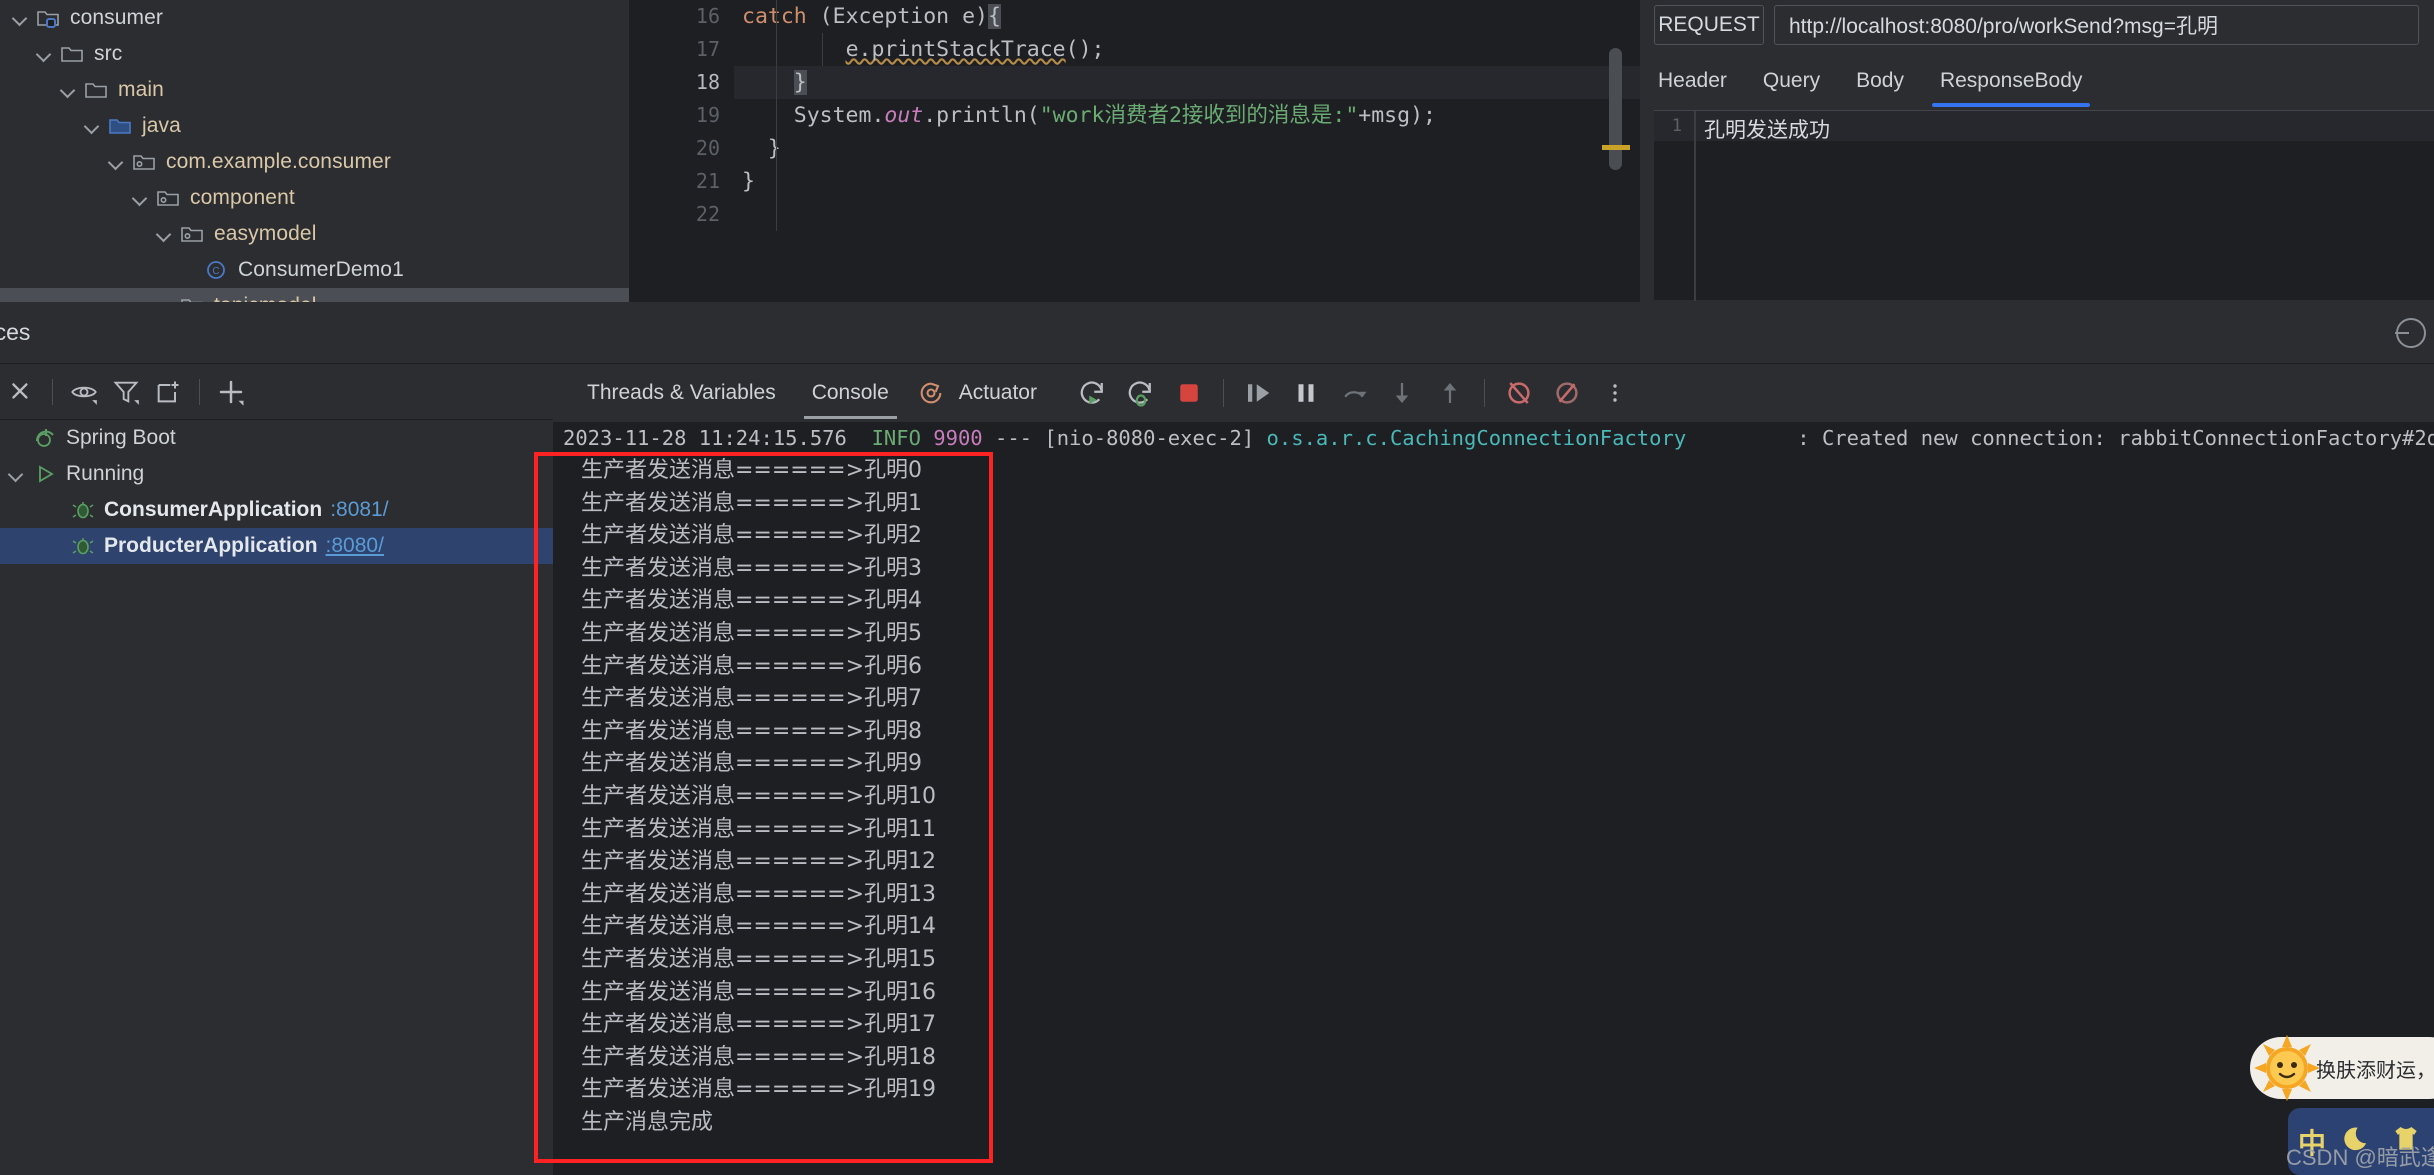 This screenshot has height=1175, width=2434. I want to click on csdn-watermark: CSDN @暗武逢天, so click(2360, 1157).